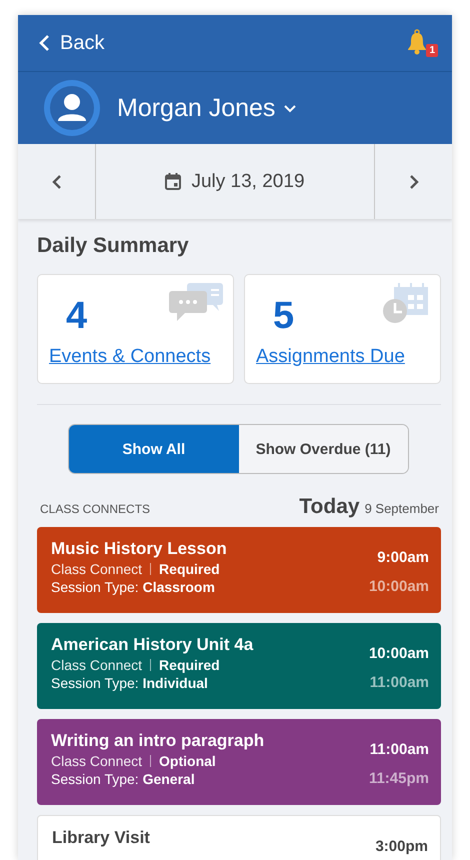 This screenshot has height=860, width=470. Describe the element at coordinates (239, 837) in the screenshot. I see `event-card: Library Visit 3:00pm` at that location.